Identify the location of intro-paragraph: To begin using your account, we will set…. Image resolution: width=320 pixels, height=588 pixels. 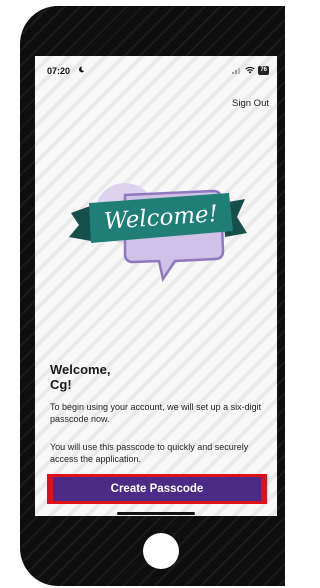
(156, 413).